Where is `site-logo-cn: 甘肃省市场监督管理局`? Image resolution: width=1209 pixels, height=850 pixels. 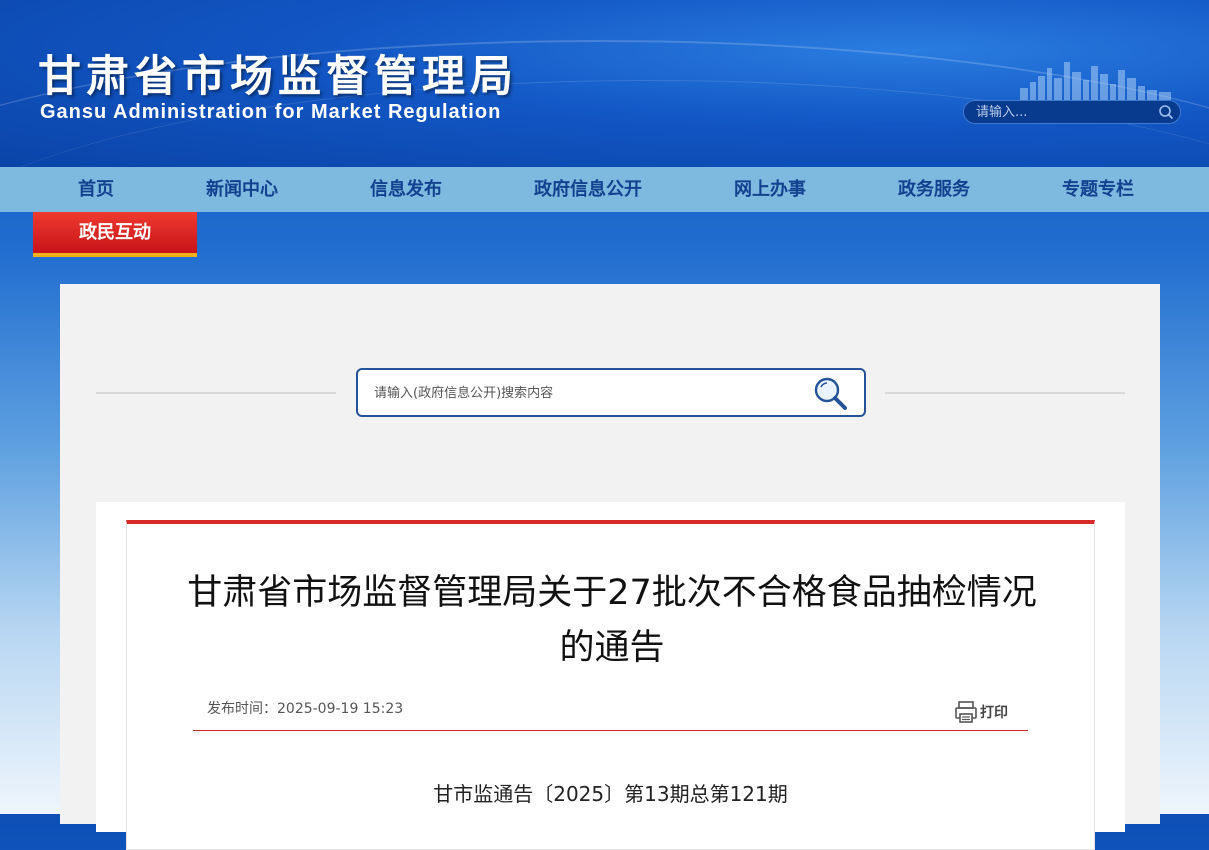 site-logo-cn: 甘肃省市场监督管理局 is located at coordinates (278, 73).